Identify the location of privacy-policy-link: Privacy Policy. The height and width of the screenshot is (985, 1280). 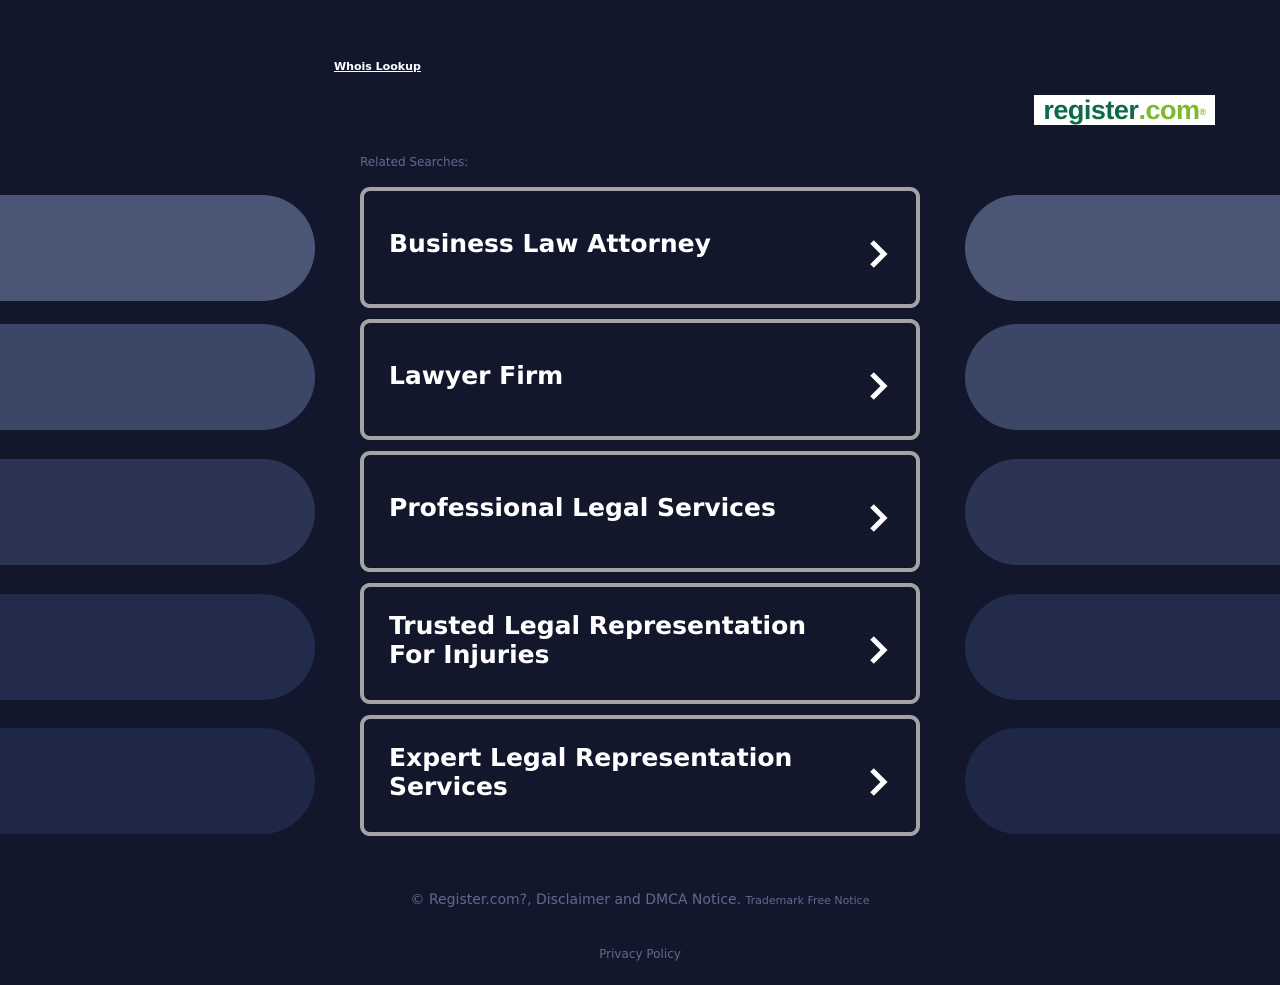
(640, 954).